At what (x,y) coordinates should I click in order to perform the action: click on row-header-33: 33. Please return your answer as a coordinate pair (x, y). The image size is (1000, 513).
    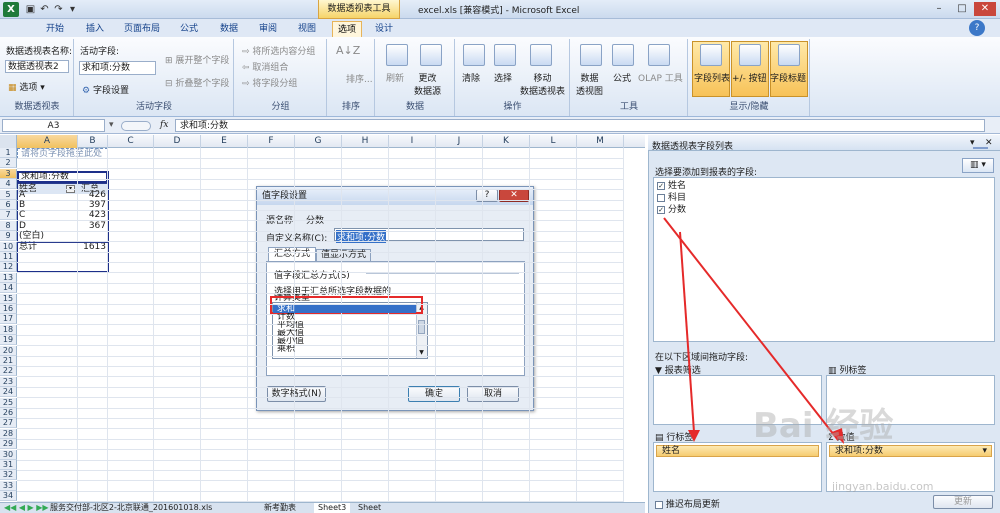
    Looking at the image, I should click on (8, 486).